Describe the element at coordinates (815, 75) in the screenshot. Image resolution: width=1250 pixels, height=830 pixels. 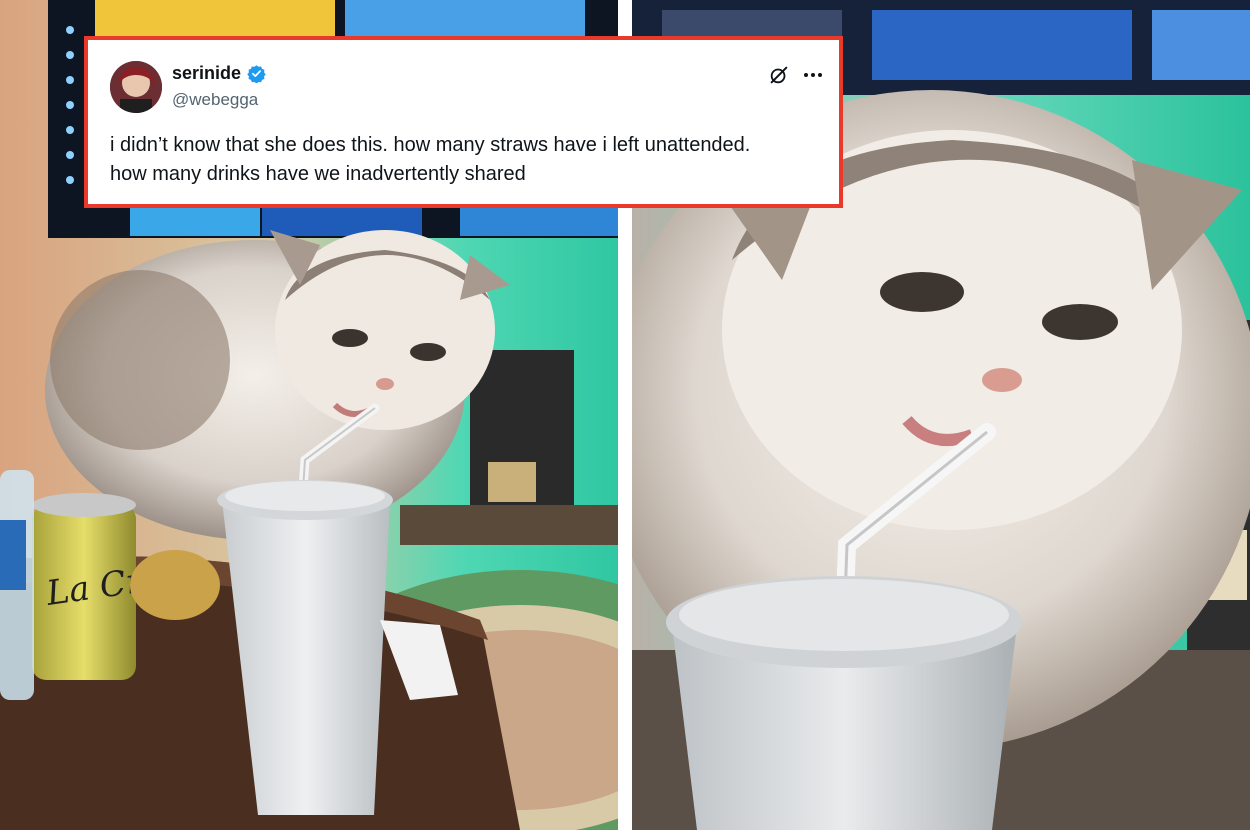
I see `more-options-icon` at that location.